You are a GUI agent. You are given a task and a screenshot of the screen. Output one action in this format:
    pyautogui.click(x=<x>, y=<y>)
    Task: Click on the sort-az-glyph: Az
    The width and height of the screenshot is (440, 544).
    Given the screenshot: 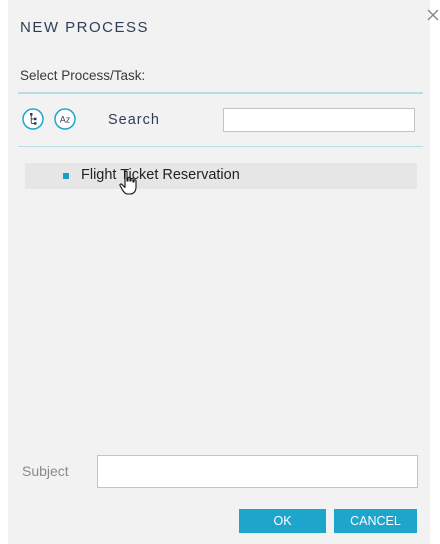 What is the action you would take?
    pyautogui.click(x=65, y=120)
    